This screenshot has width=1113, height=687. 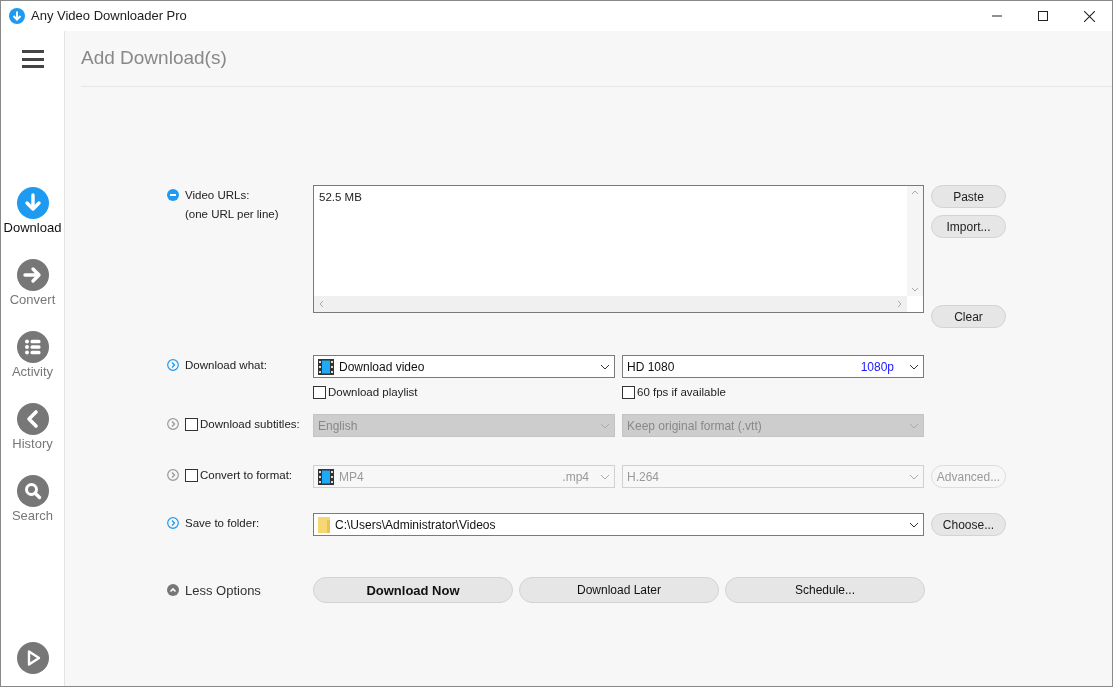 What do you see at coordinates (32, 658) in the screenshot?
I see `play-button` at bounding box center [32, 658].